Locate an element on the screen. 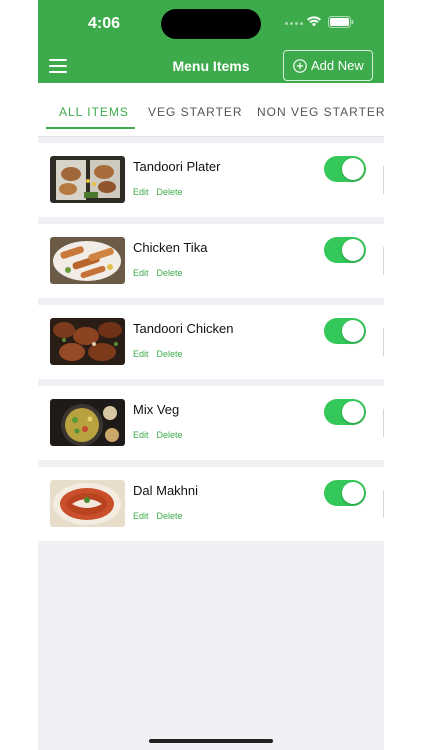 This screenshot has height=750, width=422. status-time: 4:06 is located at coordinates (104, 23).